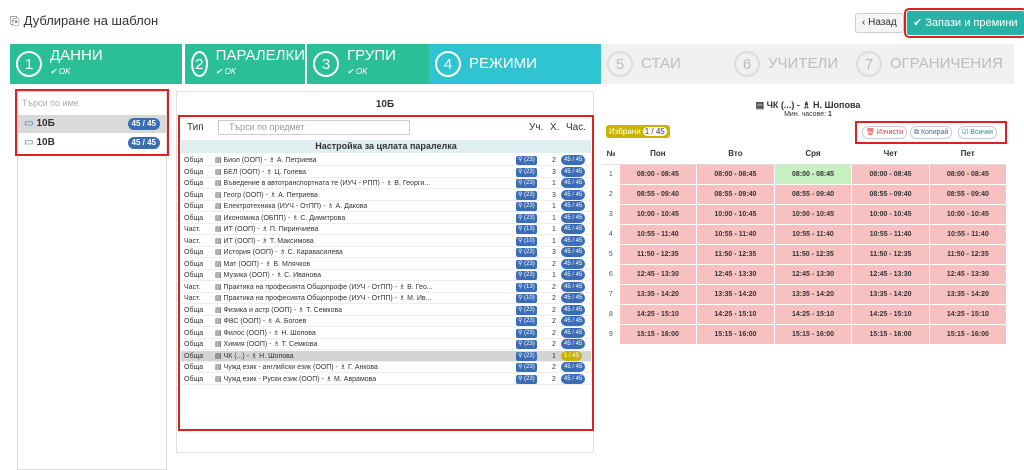 Image resolution: width=1024 pixels, height=470 pixels. I want to click on schedule-actions: 🗑 Изчисти ⧉ Копирай ☑ Всички, so click(931, 132).